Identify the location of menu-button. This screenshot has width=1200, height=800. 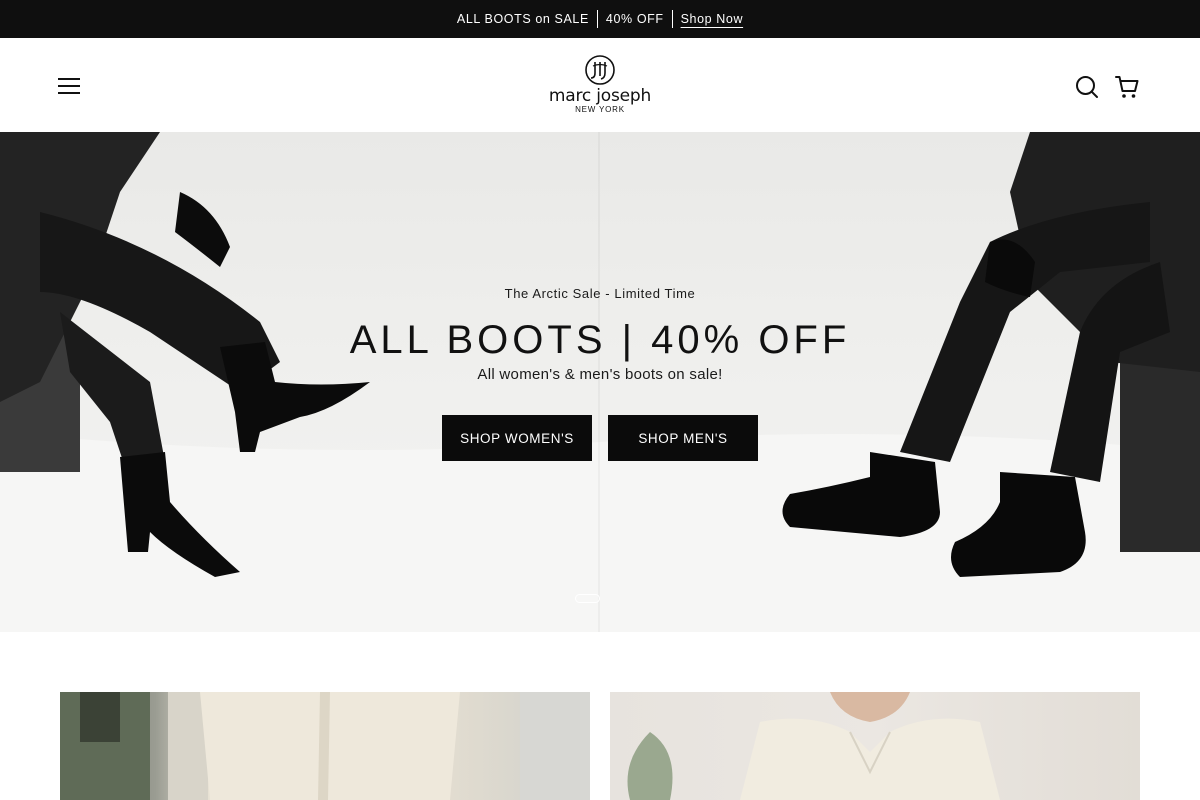
(70, 85).